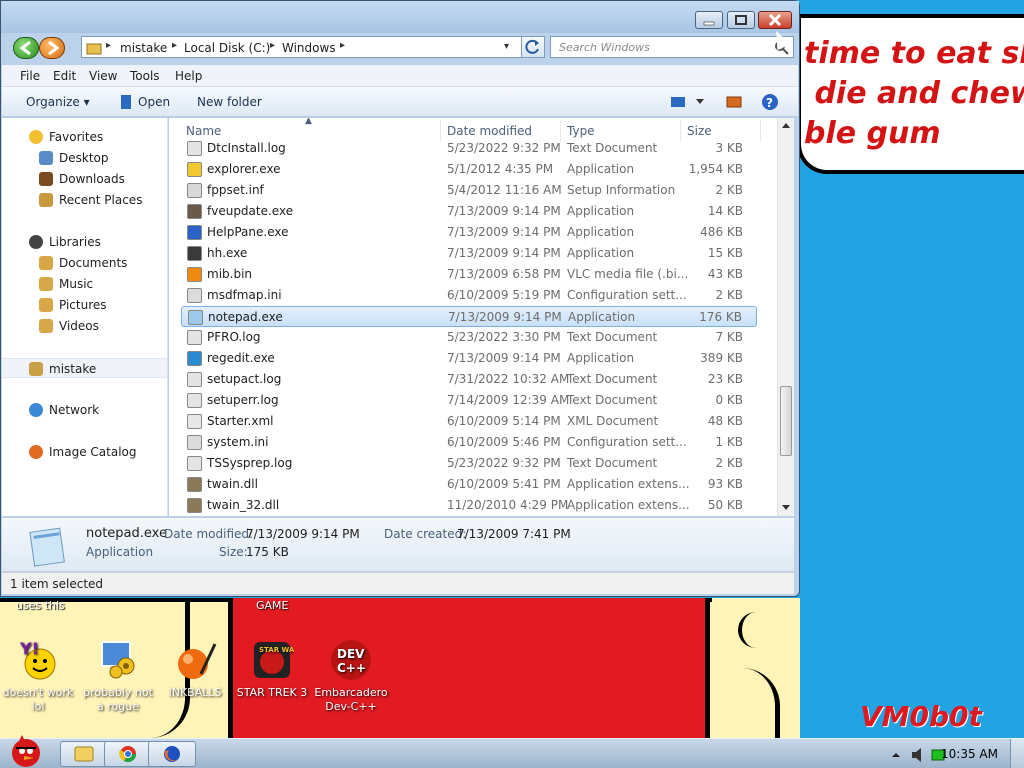  What do you see at coordinates (533, 47) in the screenshot?
I see `refresh-button` at bounding box center [533, 47].